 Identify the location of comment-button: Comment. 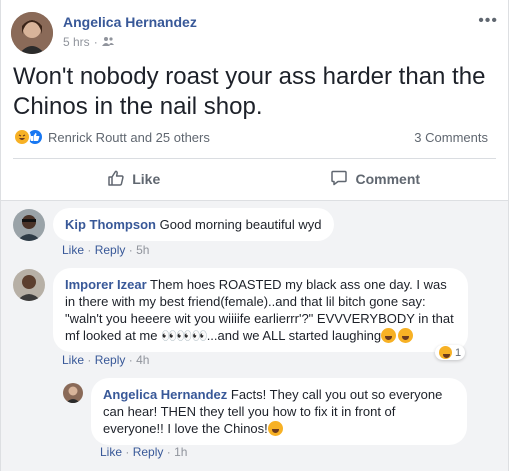
(376, 179).